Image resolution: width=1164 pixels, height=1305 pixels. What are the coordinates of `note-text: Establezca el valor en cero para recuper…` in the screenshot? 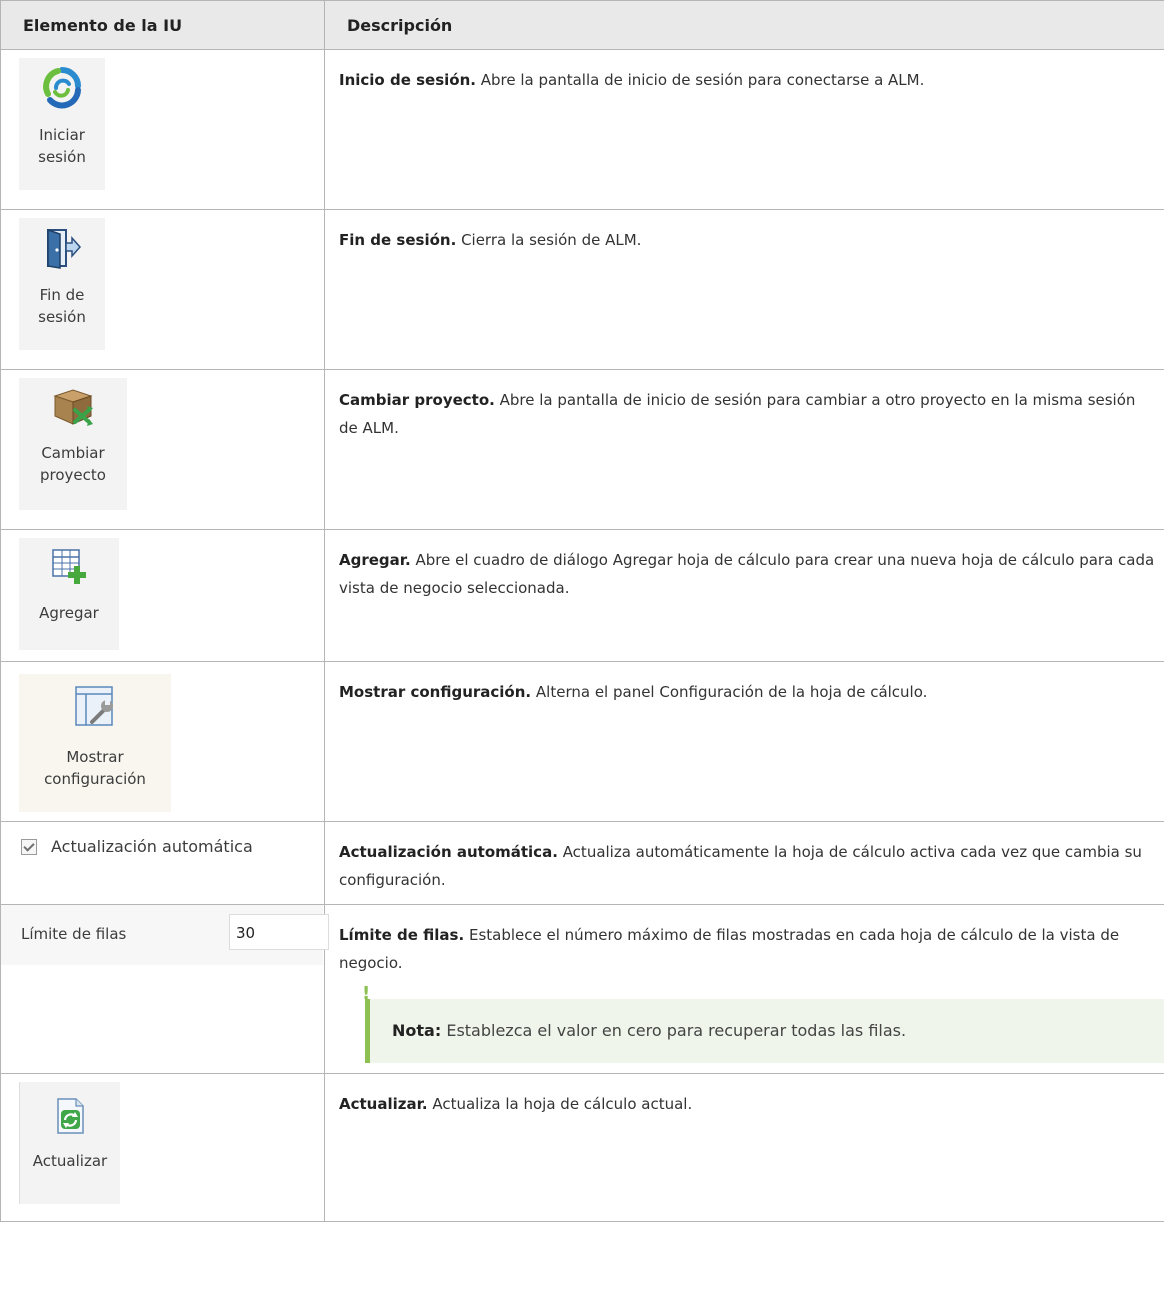 It's located at (676, 1030).